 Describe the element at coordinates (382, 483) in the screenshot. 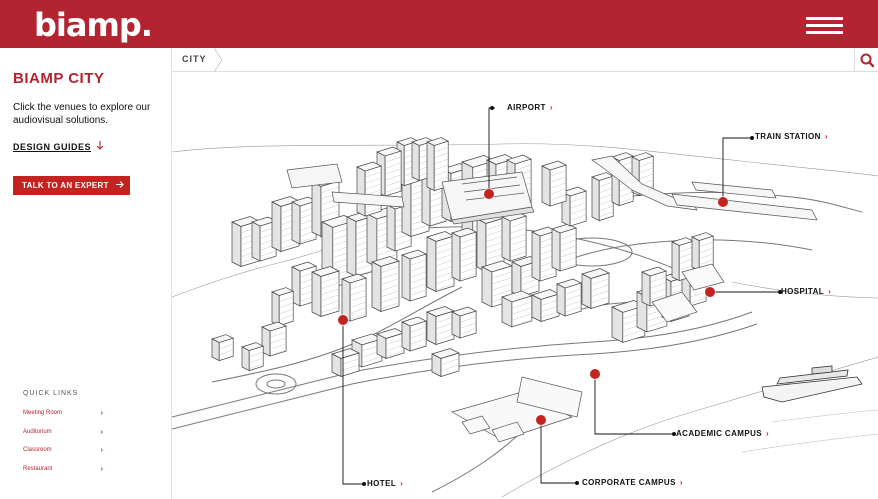

I see `venue-label: HOTEL` at that location.